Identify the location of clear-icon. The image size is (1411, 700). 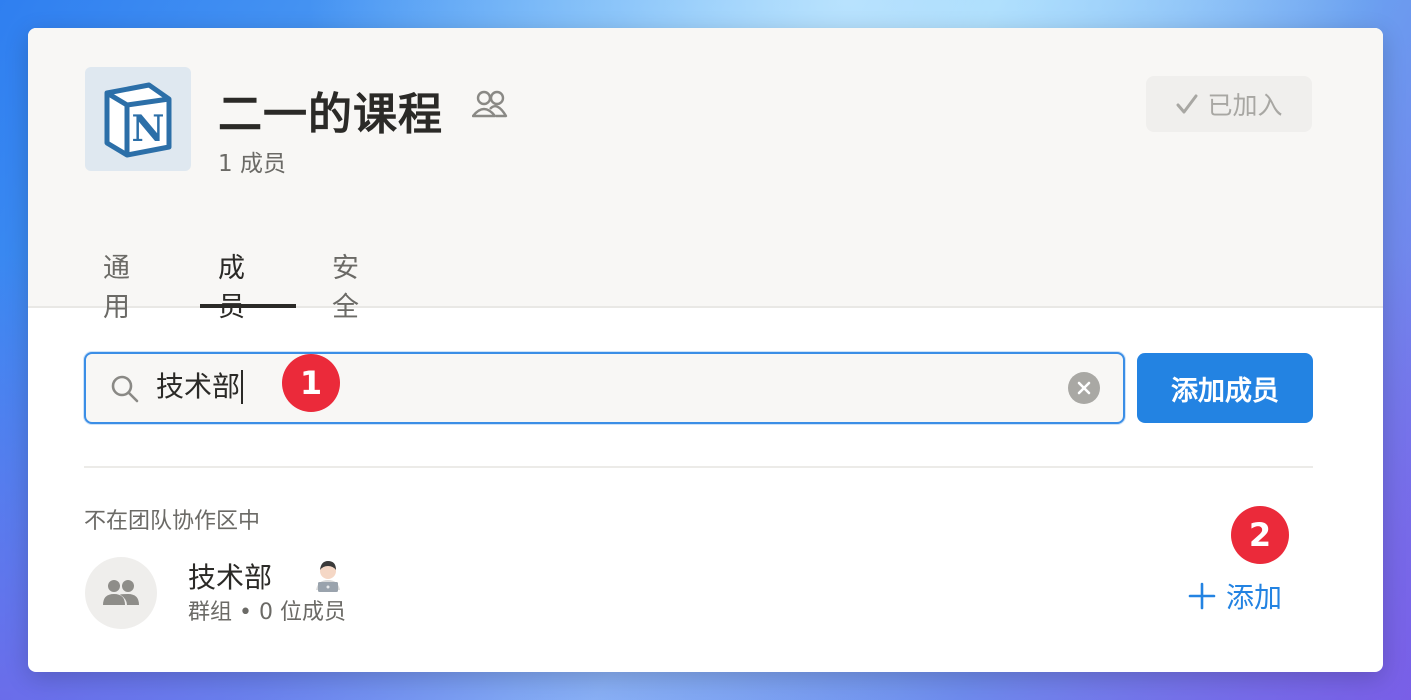
(1084, 388).